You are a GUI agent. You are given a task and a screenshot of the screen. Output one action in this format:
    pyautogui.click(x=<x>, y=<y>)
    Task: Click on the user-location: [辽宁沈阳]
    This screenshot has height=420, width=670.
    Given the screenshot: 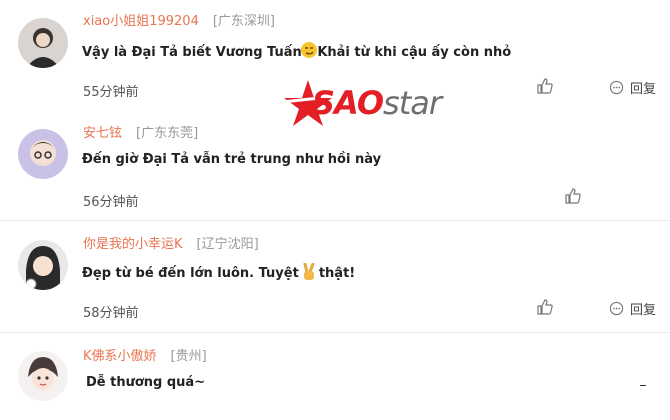 What is the action you would take?
    pyautogui.click(x=227, y=244)
    